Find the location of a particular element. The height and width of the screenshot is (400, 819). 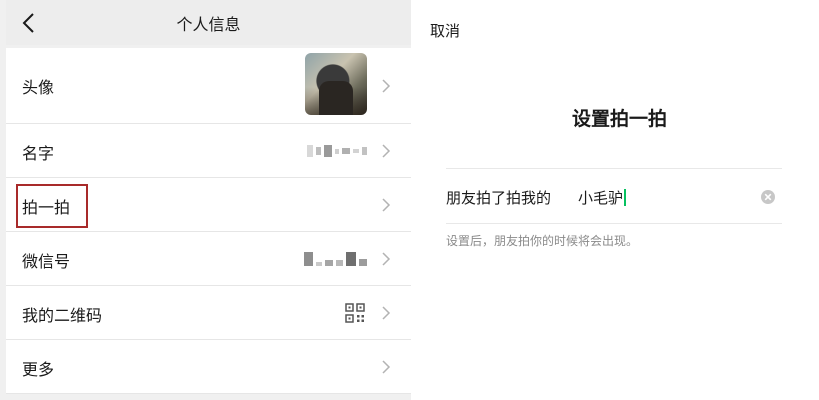

row-label-wechat-id: 微信号 is located at coordinates (46, 261).